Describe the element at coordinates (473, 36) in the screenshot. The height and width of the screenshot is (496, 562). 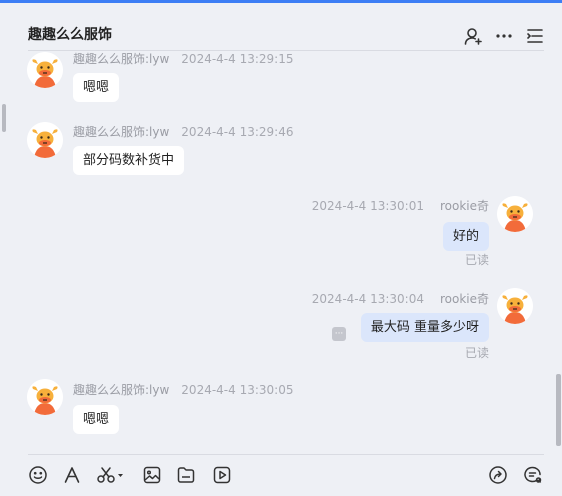
I see `add-member-icon` at that location.